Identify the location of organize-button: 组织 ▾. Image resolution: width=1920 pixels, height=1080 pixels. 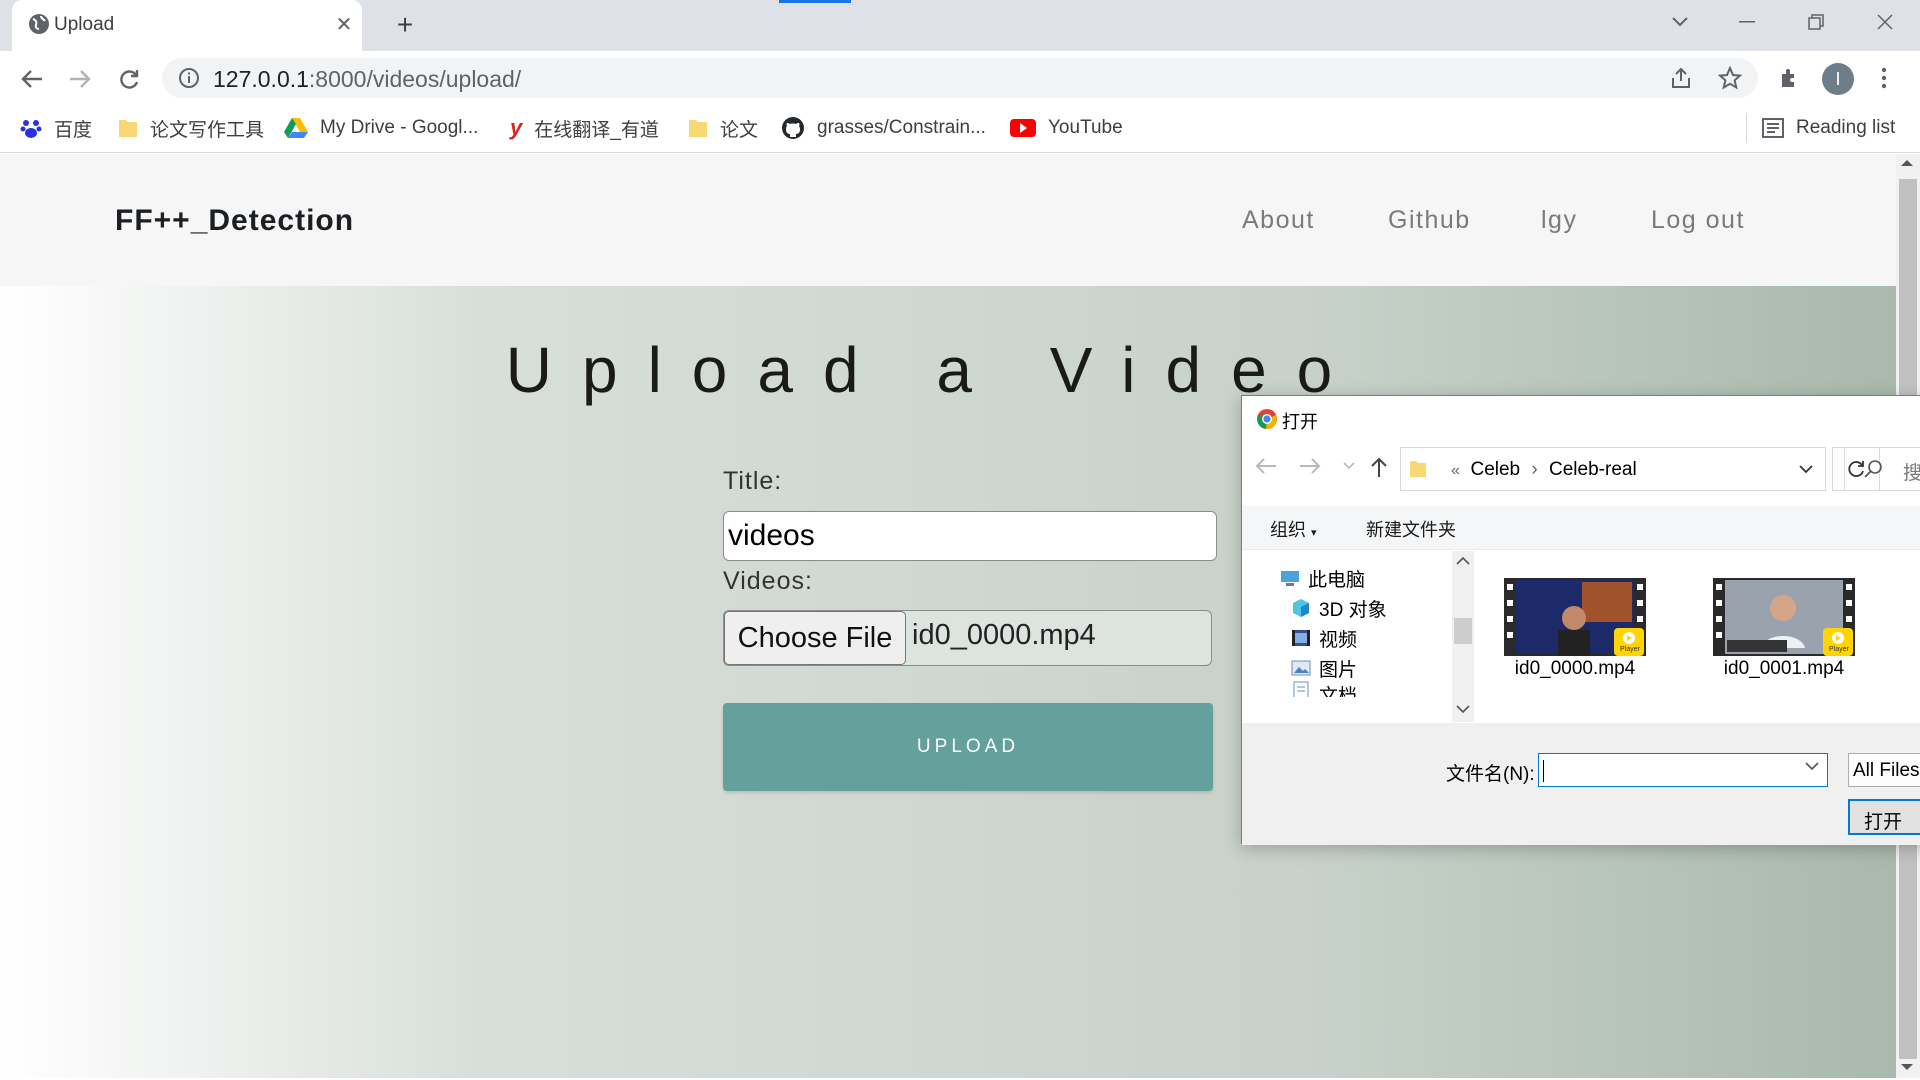
(1293, 529).